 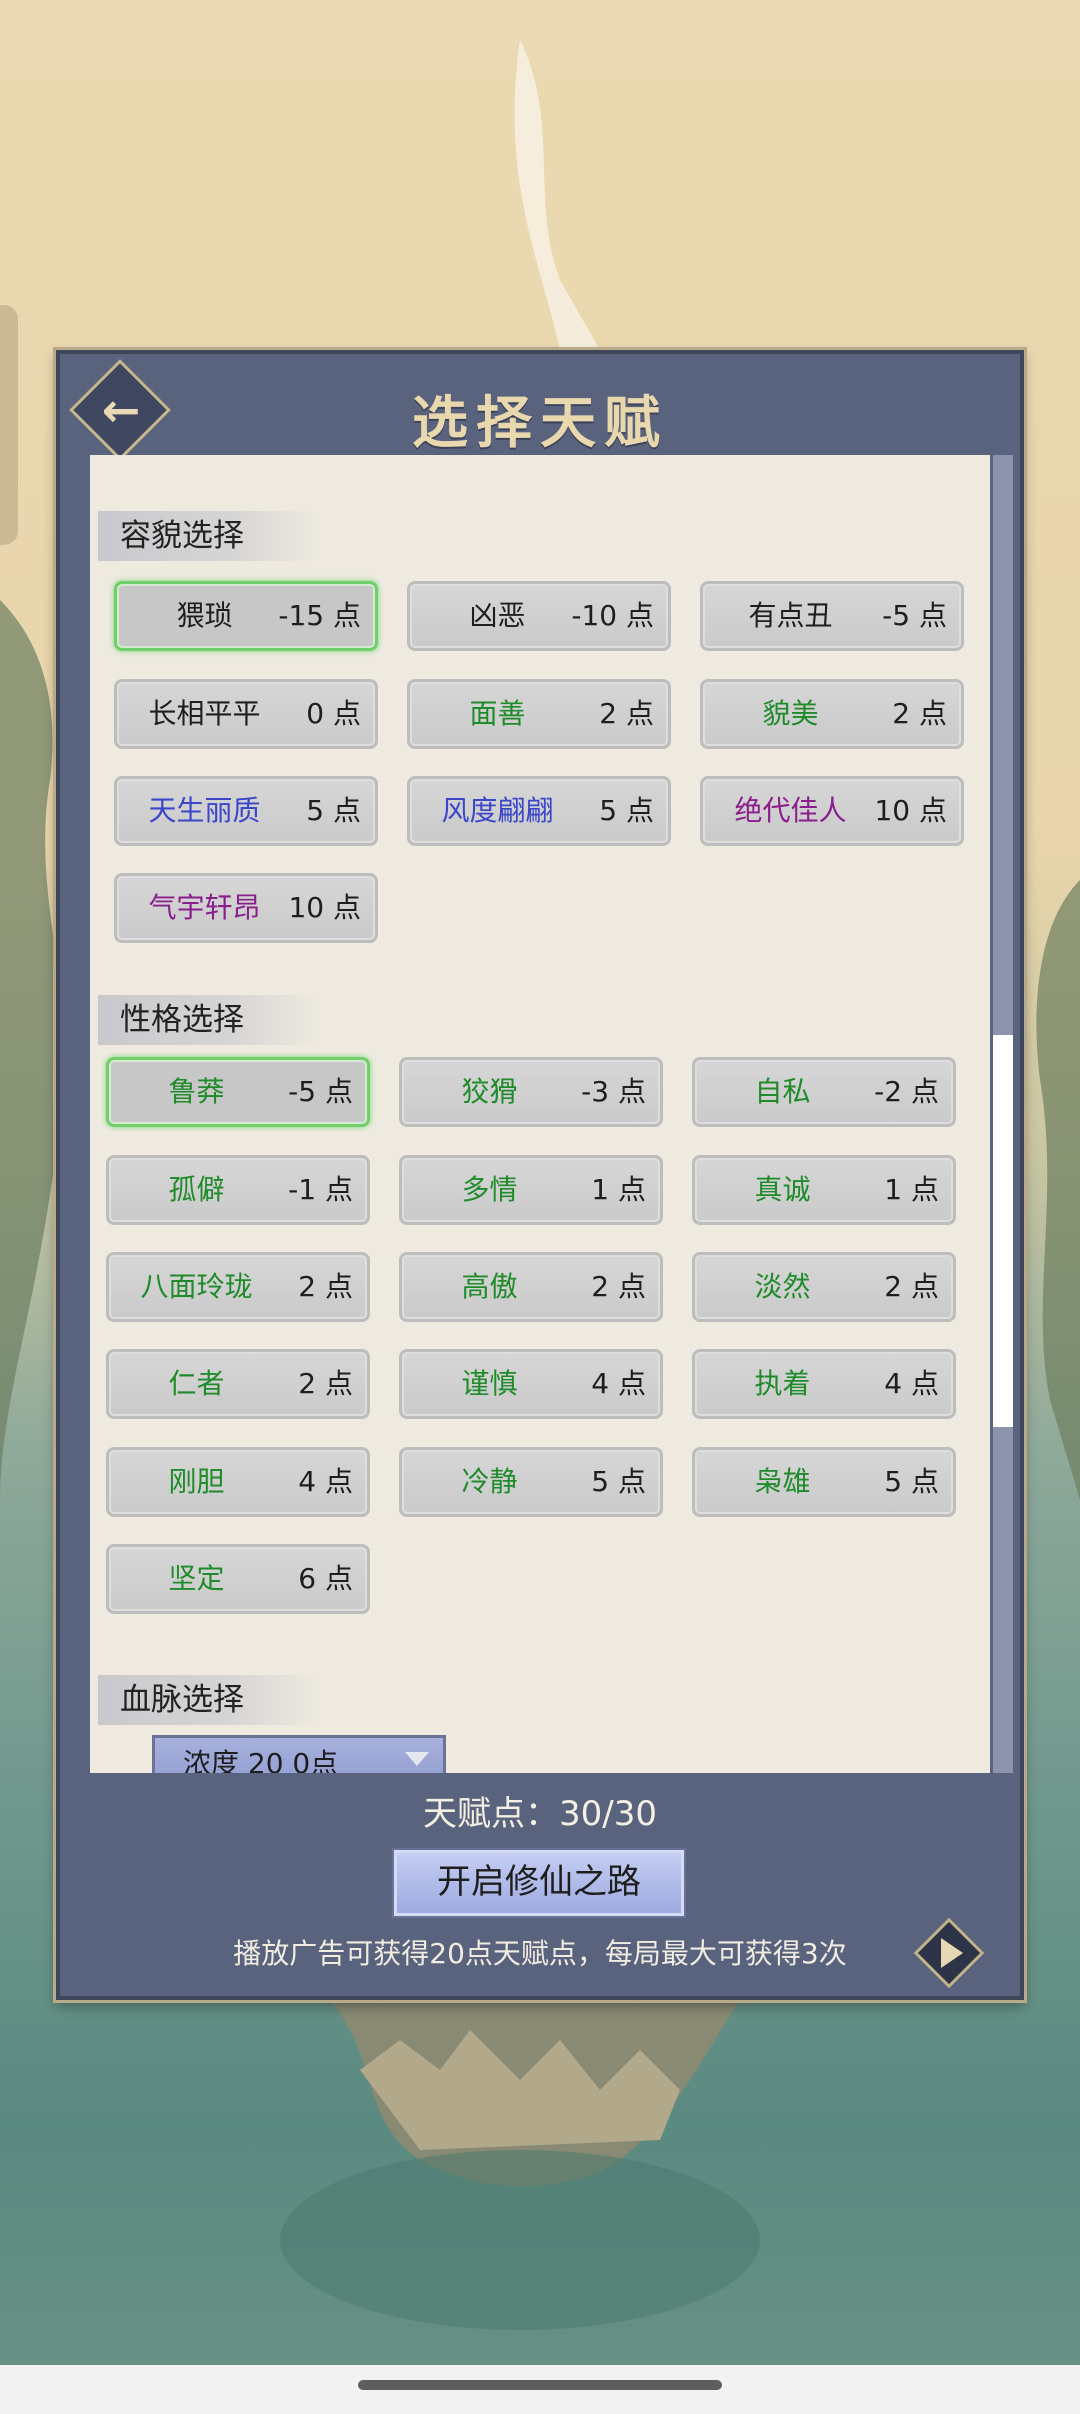 I want to click on talent-name: 淡然, so click(x=782, y=1286).